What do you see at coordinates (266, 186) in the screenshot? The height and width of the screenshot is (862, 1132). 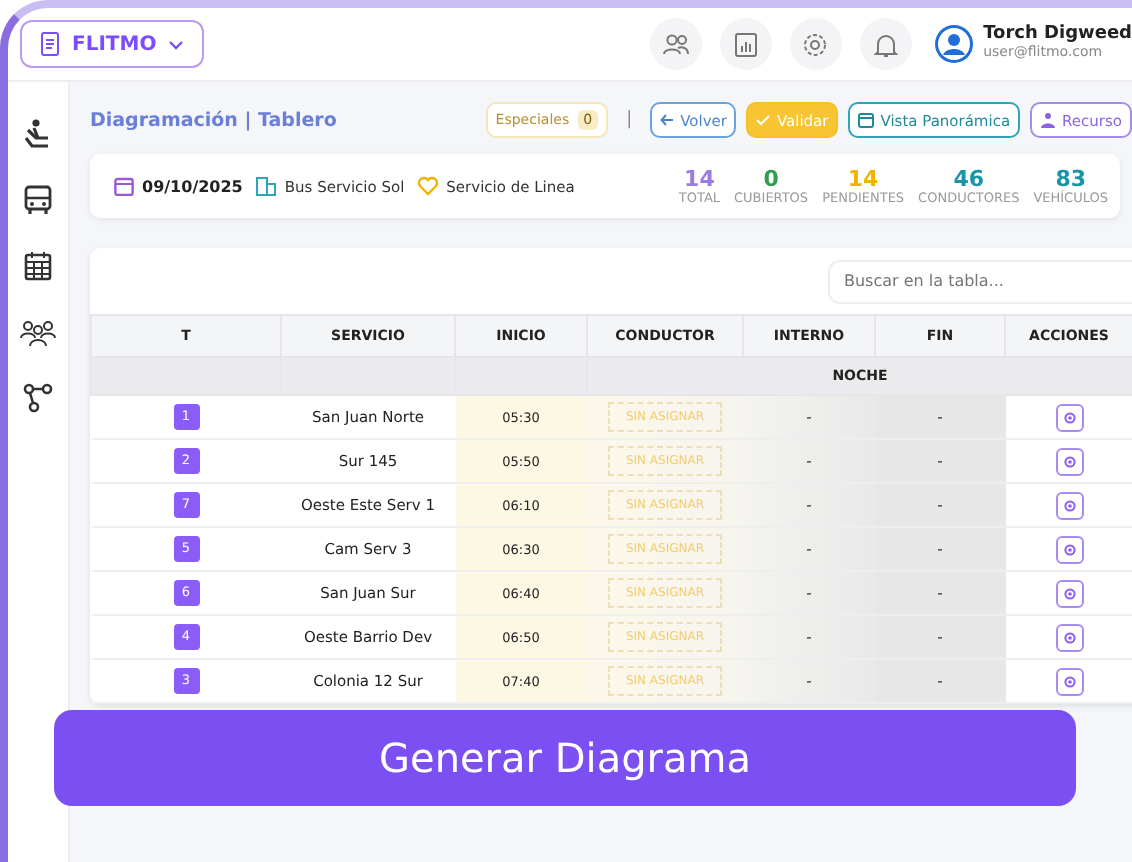 I see `building-icon` at bounding box center [266, 186].